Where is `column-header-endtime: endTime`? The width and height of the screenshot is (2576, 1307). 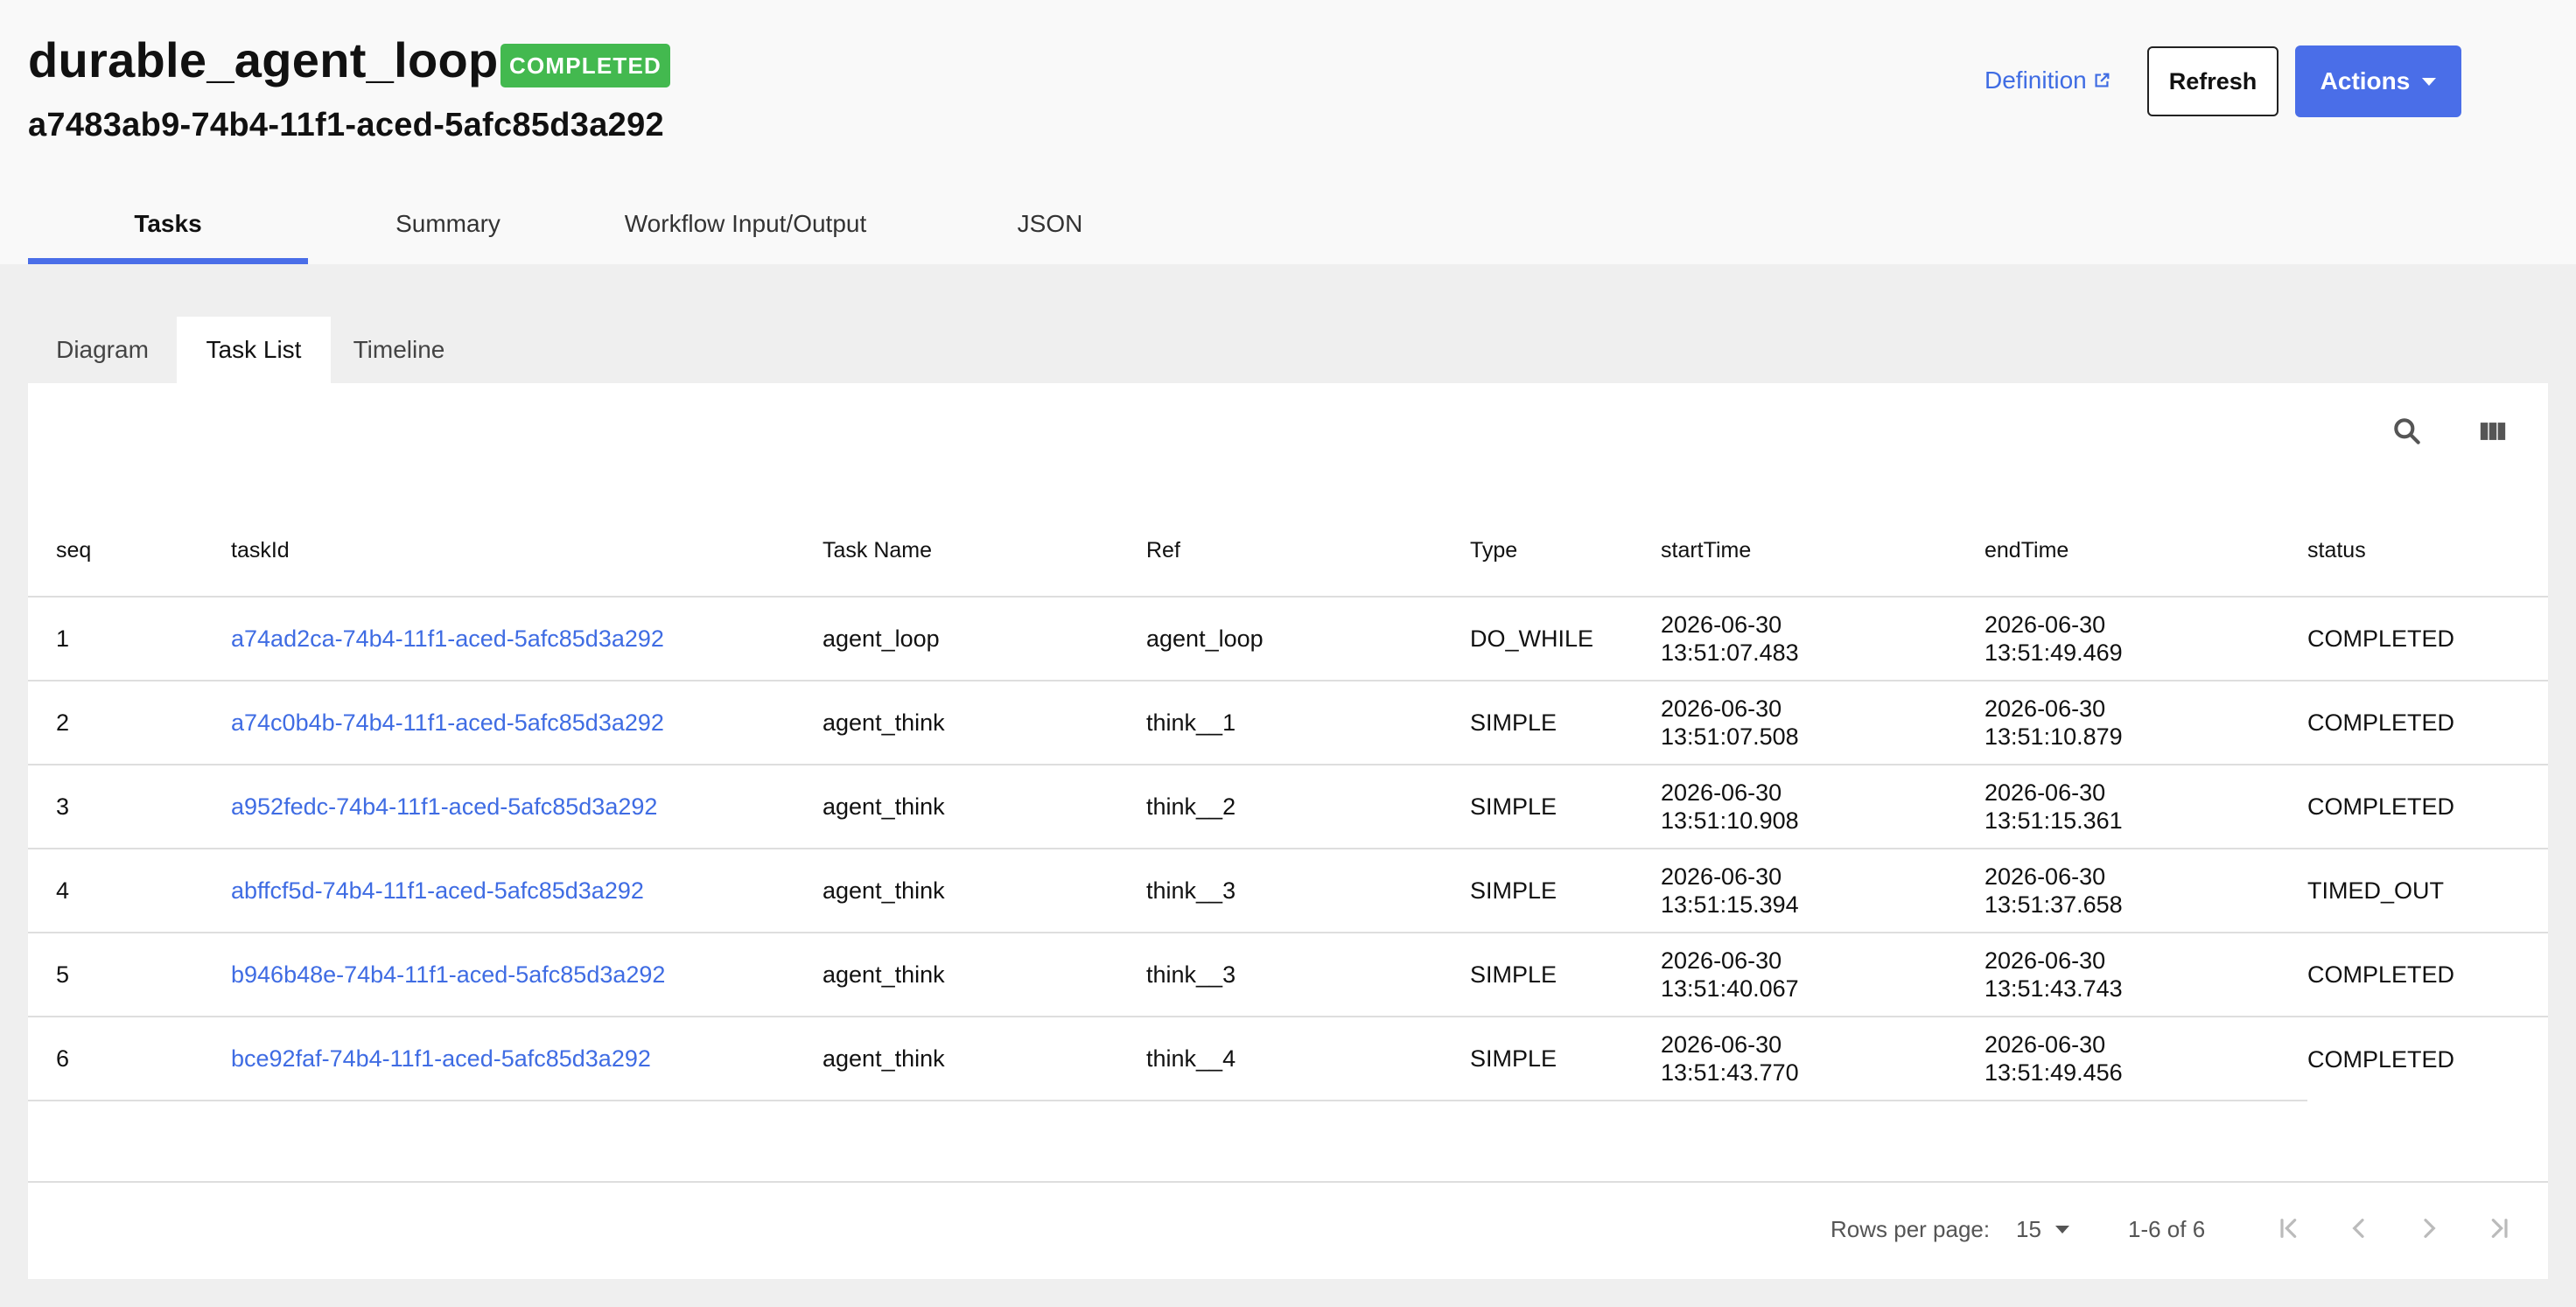 column-header-endtime: endTime is located at coordinates (2145, 552).